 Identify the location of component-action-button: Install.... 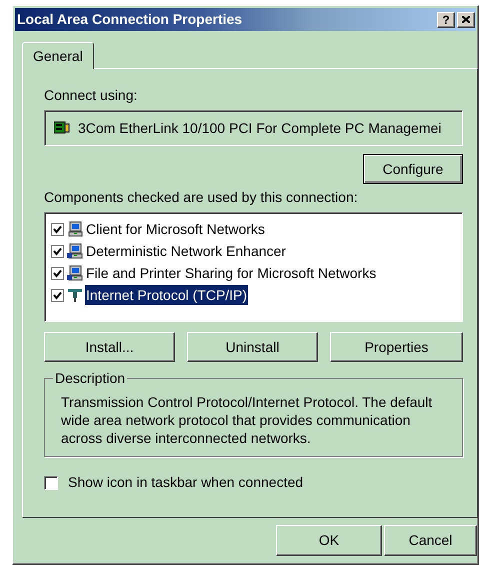
(109, 347).